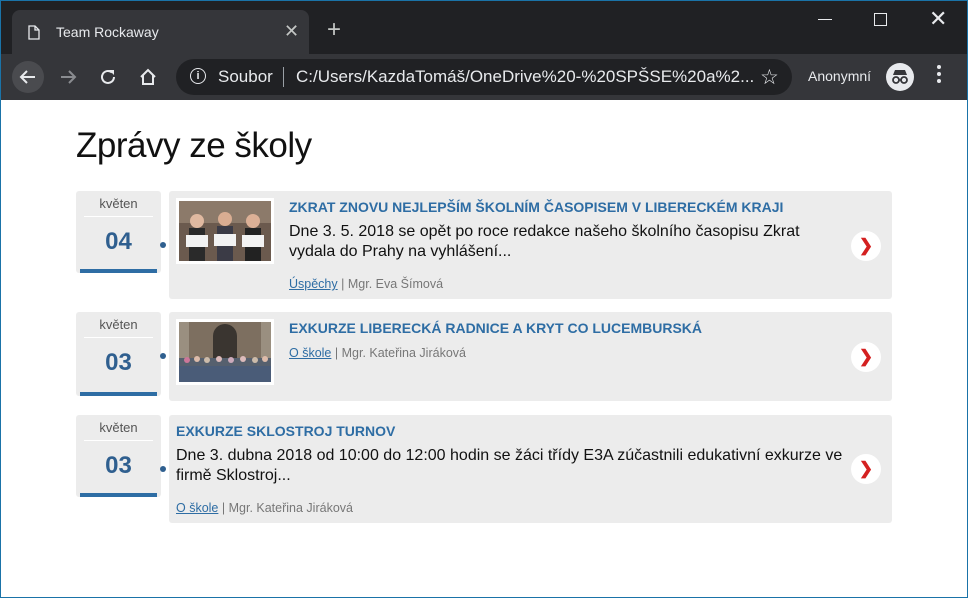 The image size is (968, 598). Describe the element at coordinates (148, 77) in the screenshot. I see `home-icon` at that location.